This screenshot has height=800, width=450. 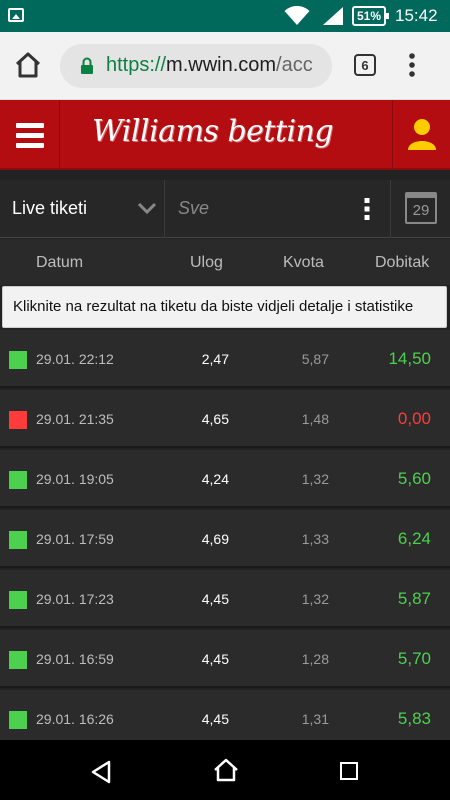 I want to click on calendar-button: 29, so click(x=420, y=209).